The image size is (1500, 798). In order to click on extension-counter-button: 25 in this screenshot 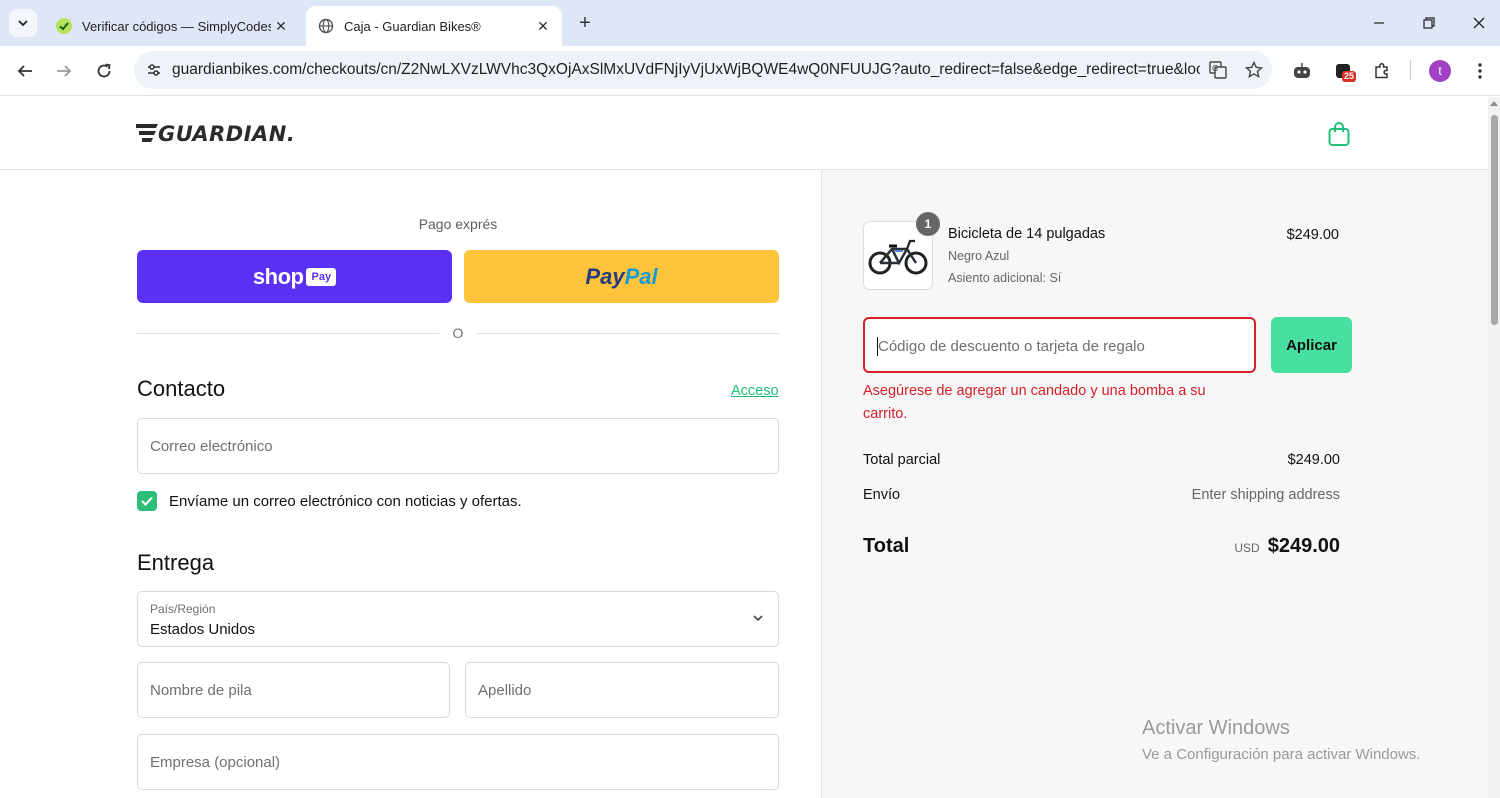, I will do `click(1343, 71)`.